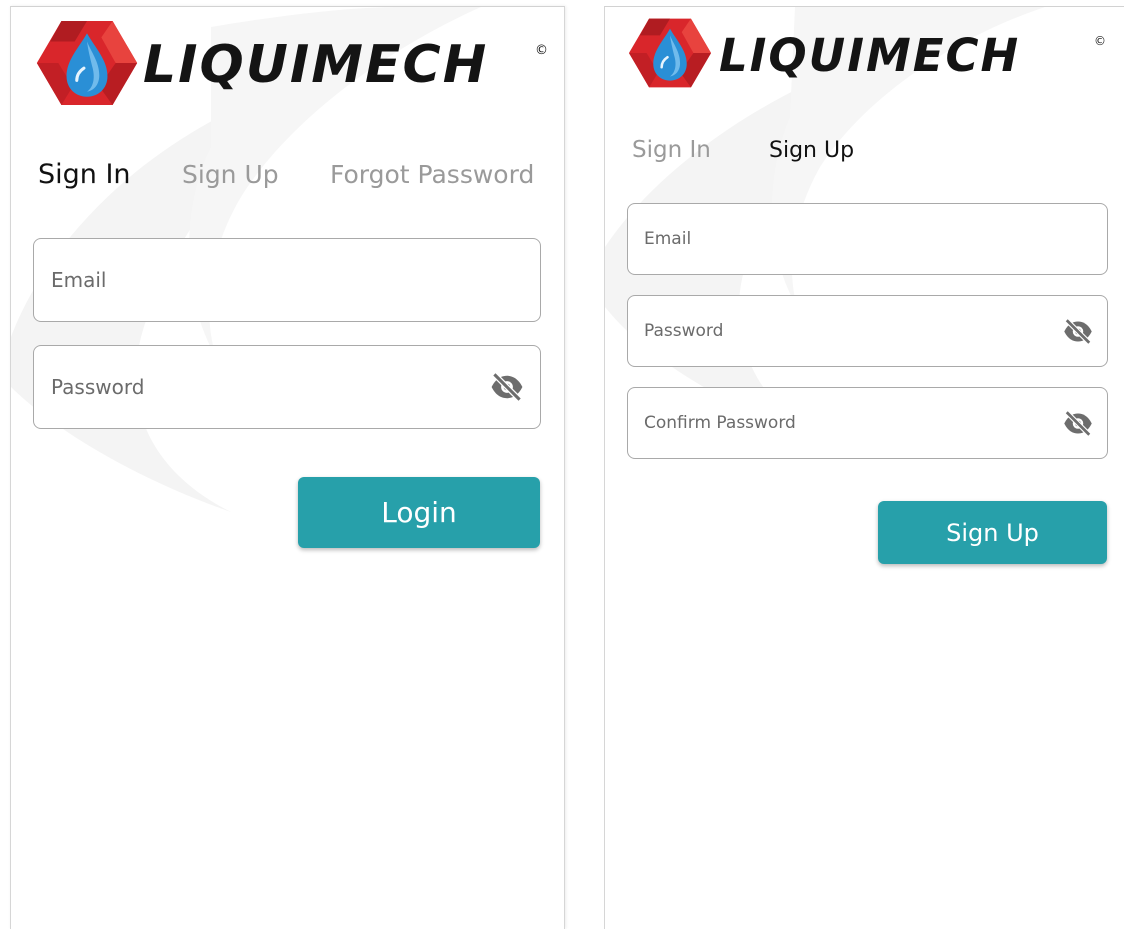  What do you see at coordinates (992, 532) in the screenshot?
I see `sign-up-button: Sign Up` at bounding box center [992, 532].